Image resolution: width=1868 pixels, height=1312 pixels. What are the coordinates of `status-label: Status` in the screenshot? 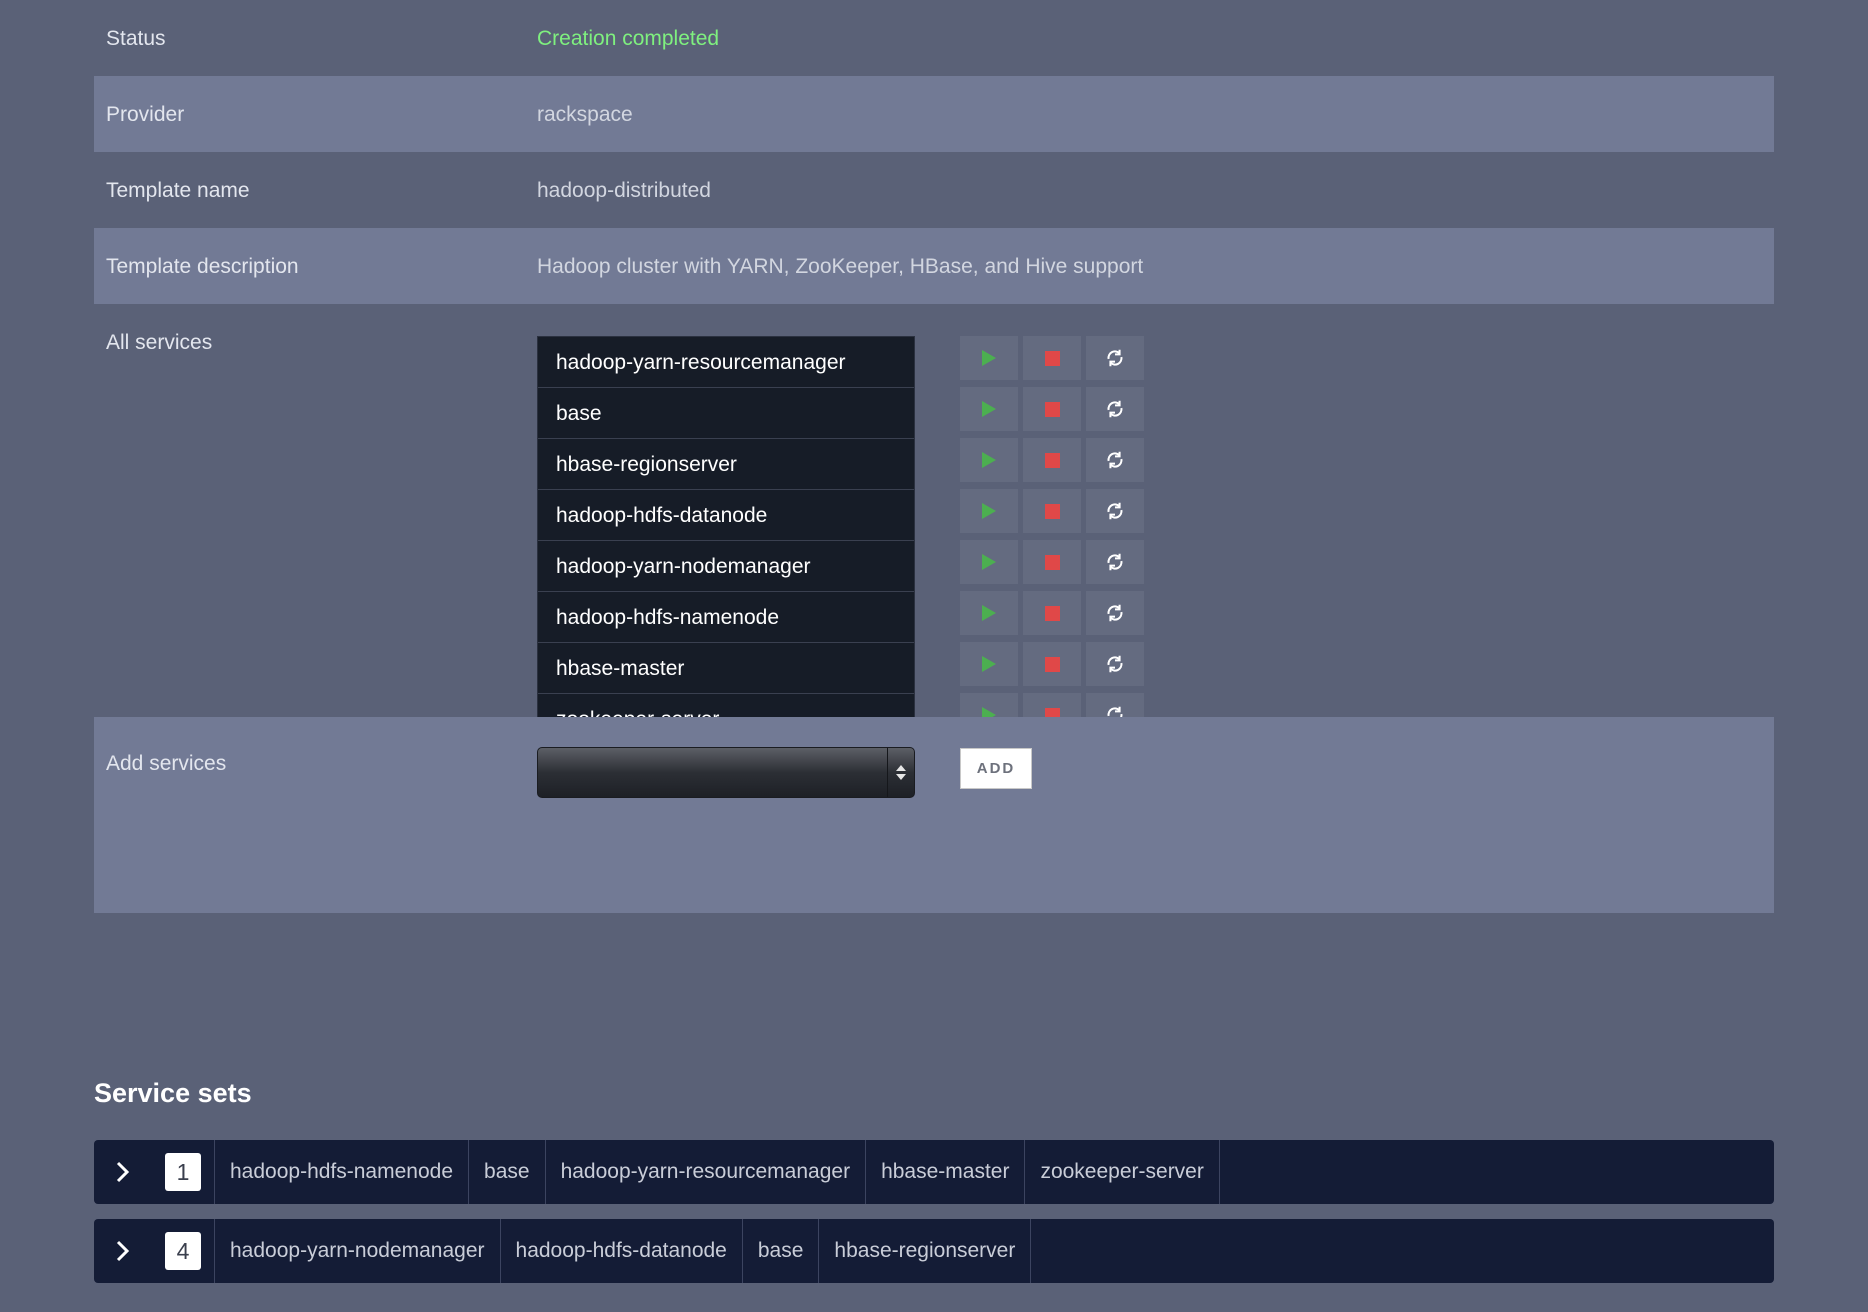 It's located at (136, 38).